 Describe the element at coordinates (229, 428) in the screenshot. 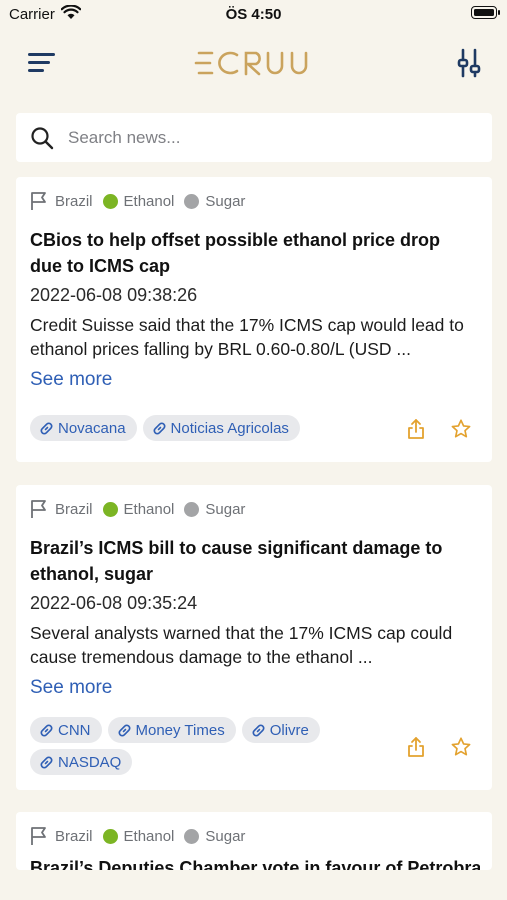

I see `source-name: Noticias Agricolas` at that location.